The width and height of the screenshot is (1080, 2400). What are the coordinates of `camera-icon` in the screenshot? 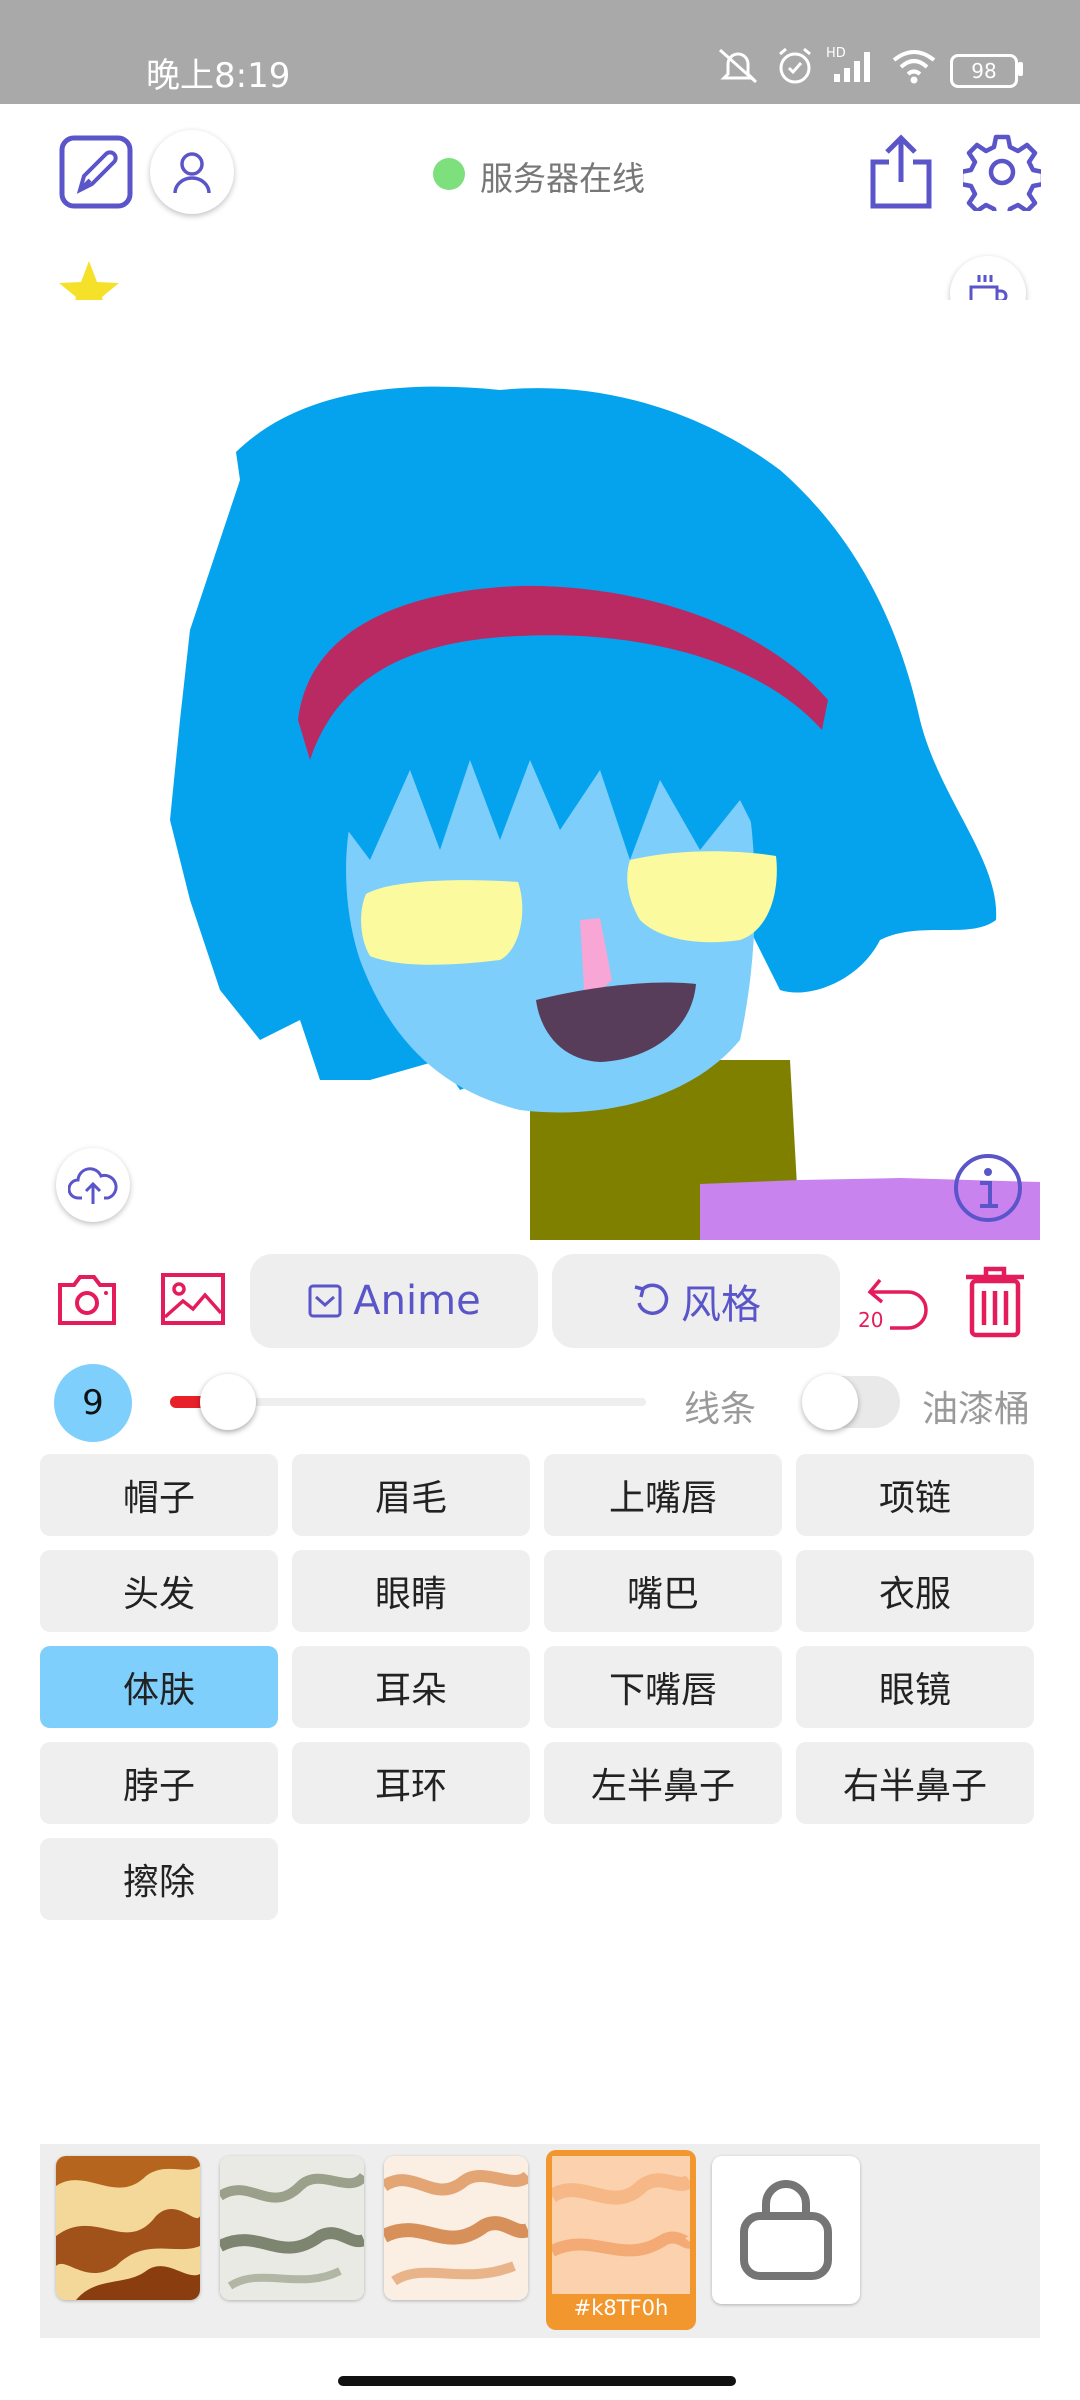 It's located at (87, 1300).